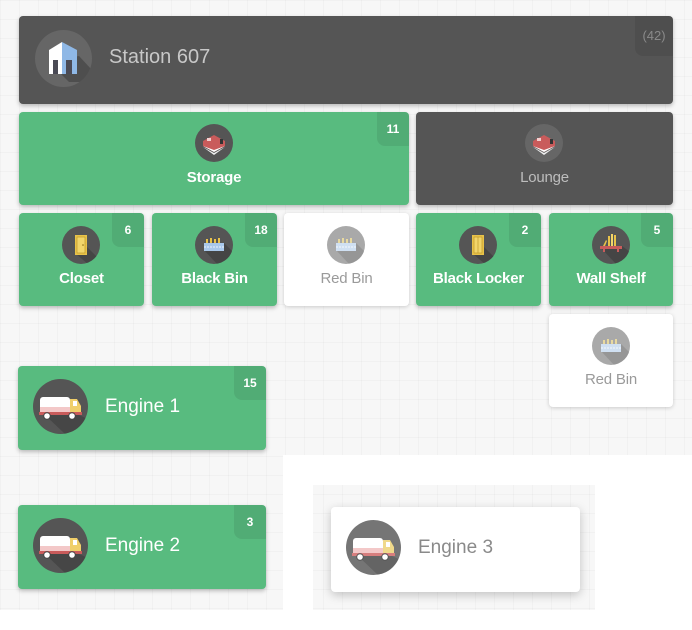 This screenshot has height=630, width=692. What do you see at coordinates (250, 522) in the screenshot?
I see `count-badge: 3` at bounding box center [250, 522].